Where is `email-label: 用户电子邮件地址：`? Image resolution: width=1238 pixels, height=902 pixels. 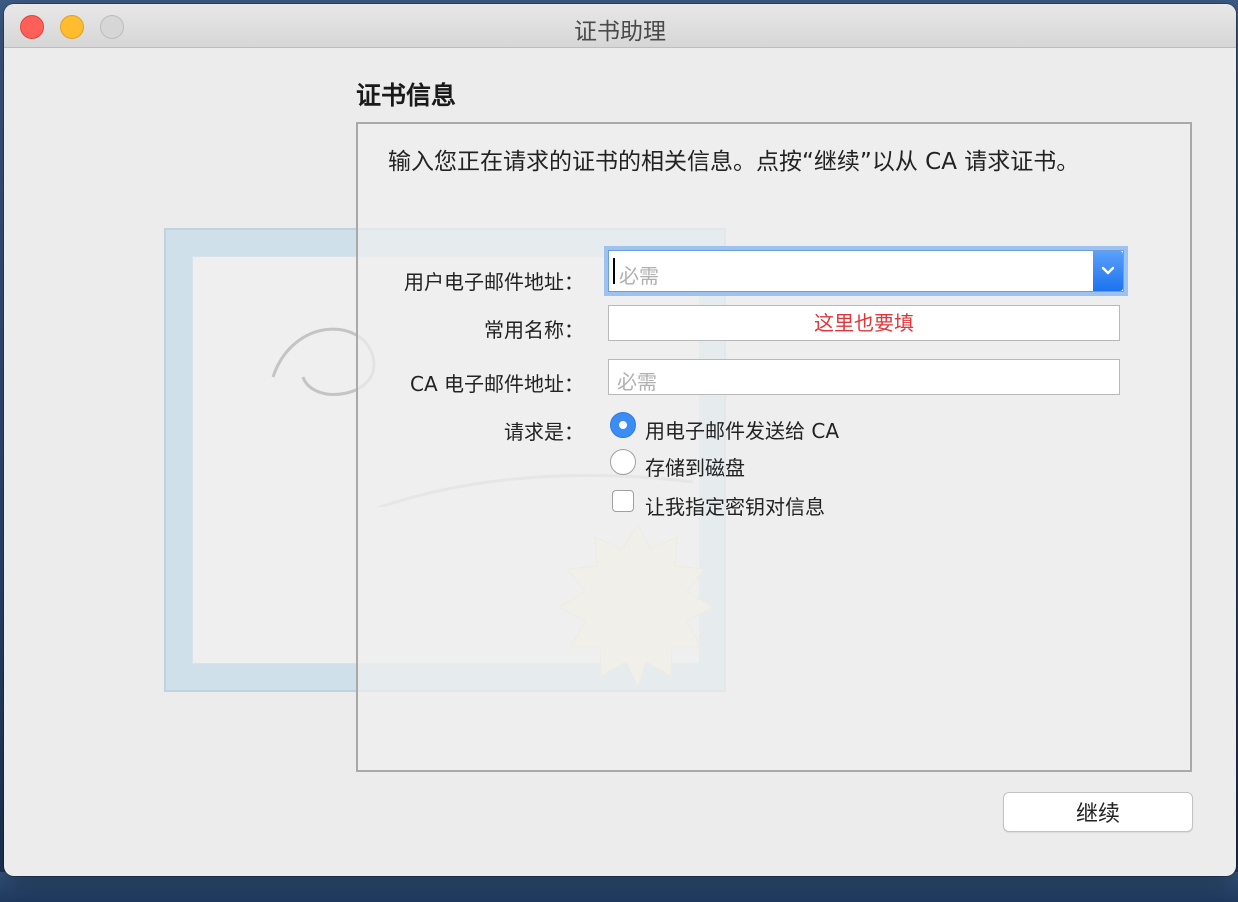 email-label: 用户电子邮件地址： is located at coordinates (494, 282).